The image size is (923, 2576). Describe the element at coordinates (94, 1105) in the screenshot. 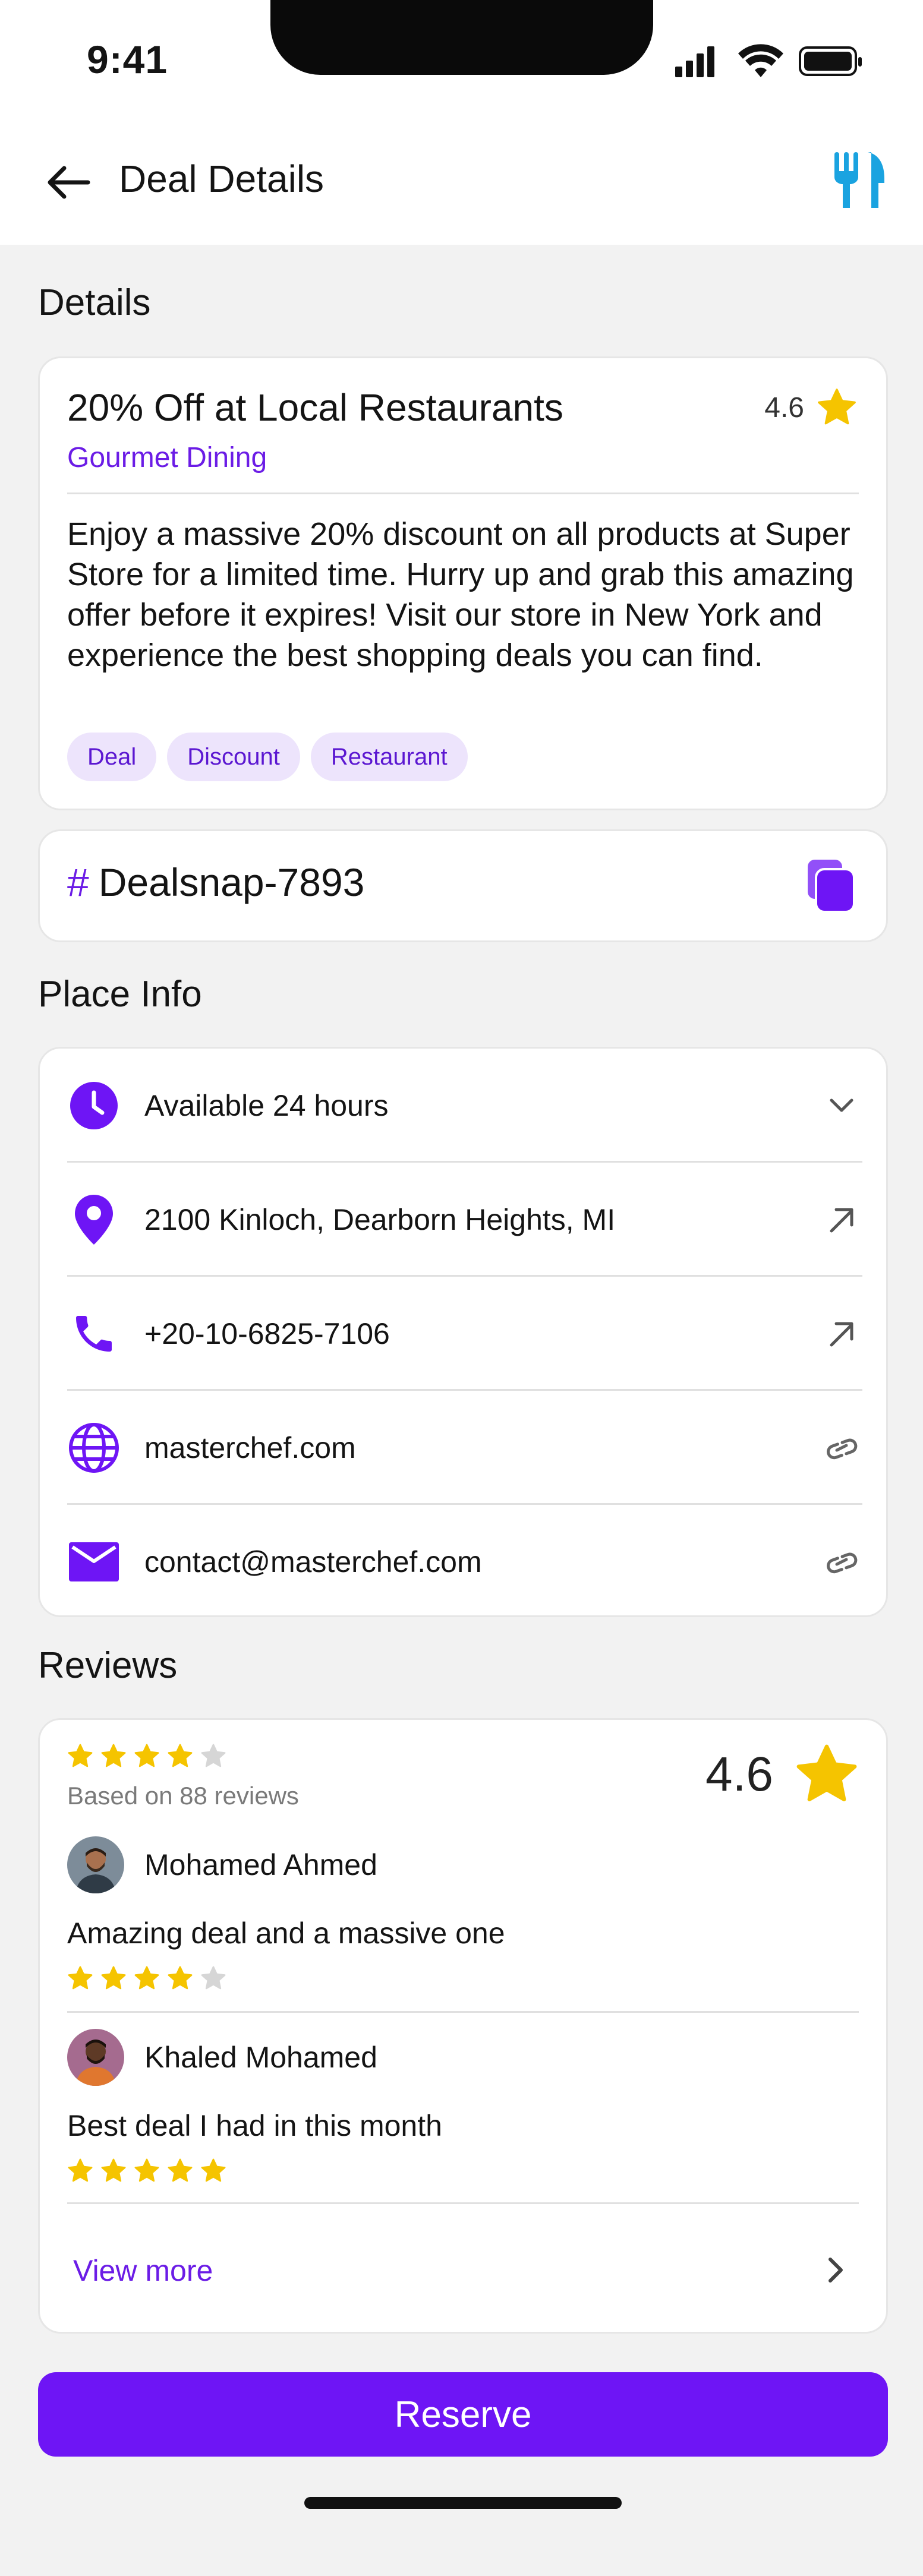

I see `clock-icon` at that location.